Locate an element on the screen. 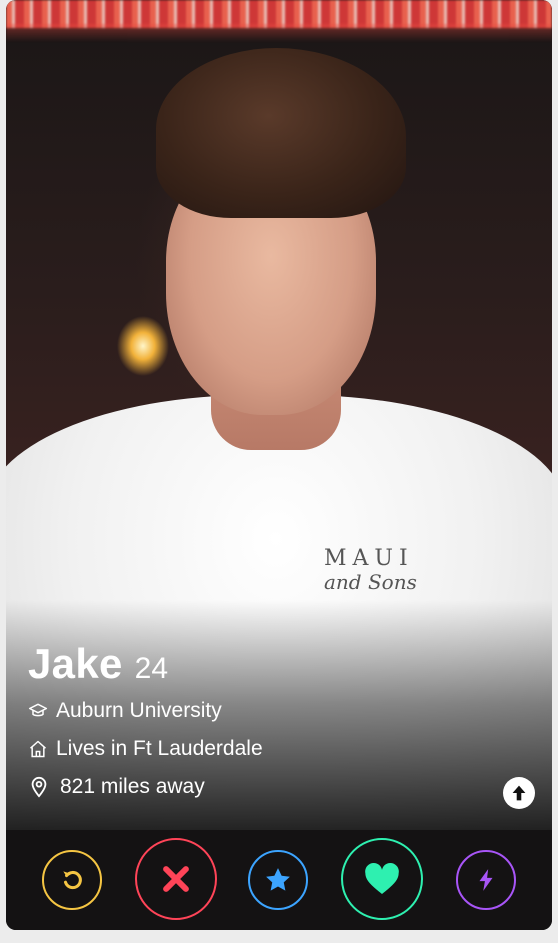 The height and width of the screenshot is (943, 558). nope-button is located at coordinates (176, 879).